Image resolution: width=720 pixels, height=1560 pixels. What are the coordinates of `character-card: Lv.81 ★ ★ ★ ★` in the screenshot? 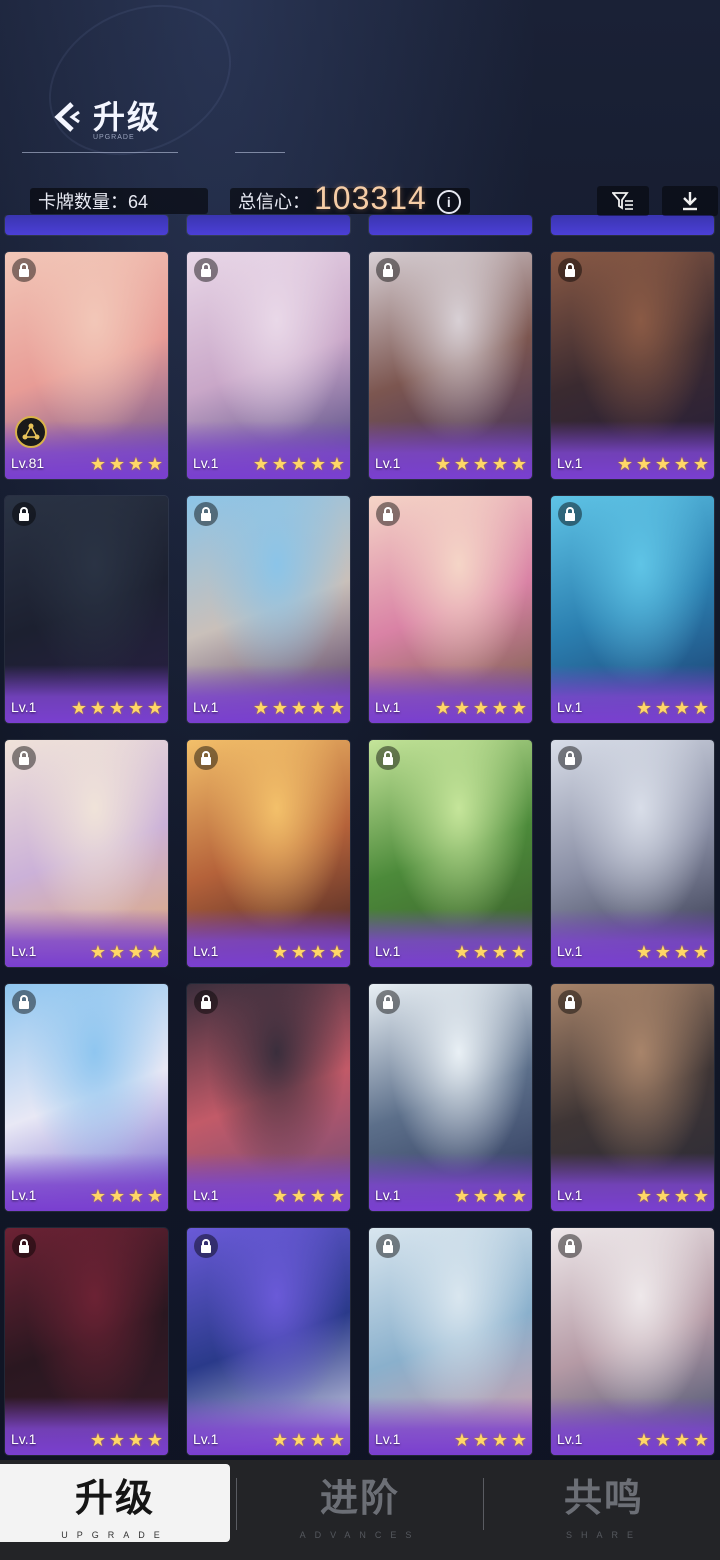 It's located at (86, 365).